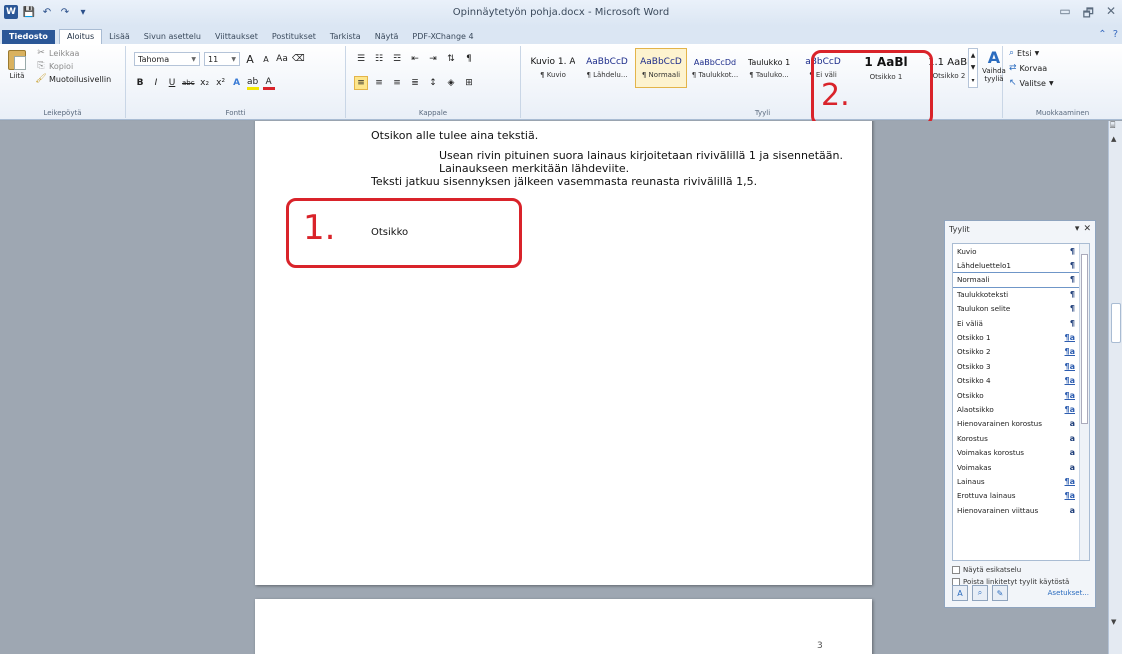  What do you see at coordinates (1021, 452) in the screenshot?
I see `style-item: Voimakas korostus a` at bounding box center [1021, 452].